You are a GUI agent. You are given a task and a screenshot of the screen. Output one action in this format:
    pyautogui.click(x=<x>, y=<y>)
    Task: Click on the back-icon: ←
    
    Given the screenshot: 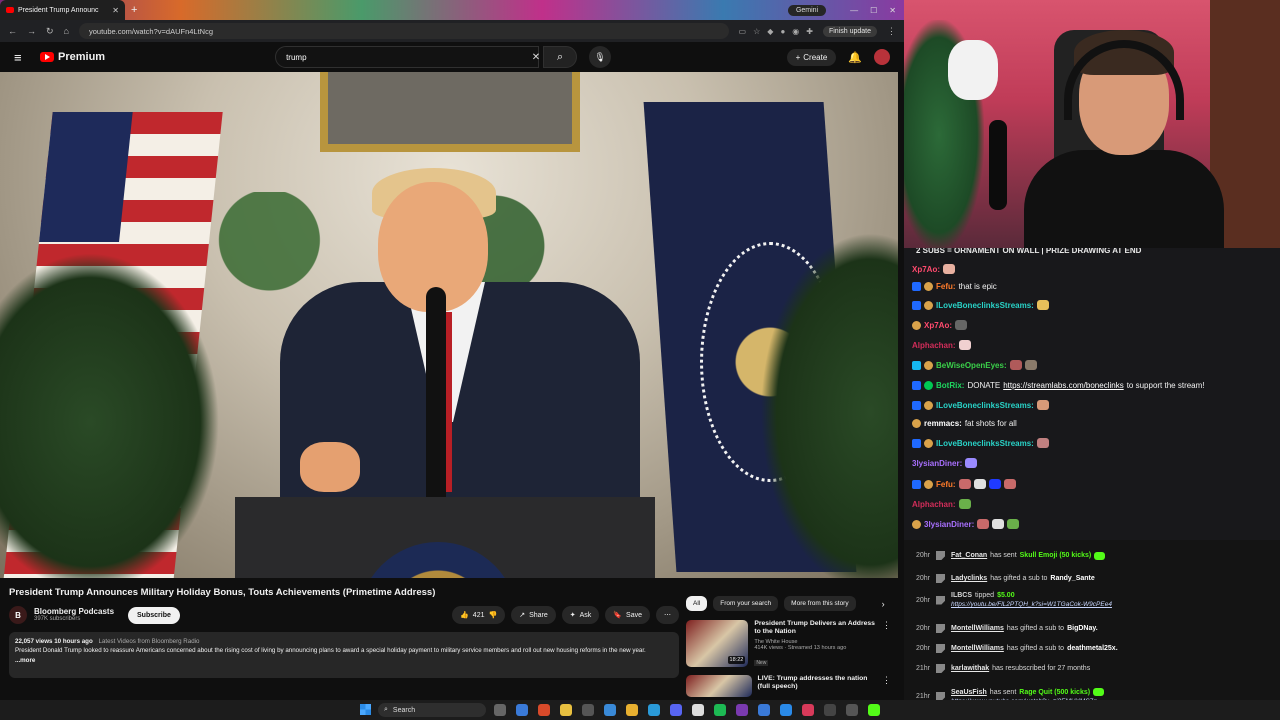 What is the action you would take?
    pyautogui.click(x=12, y=31)
    